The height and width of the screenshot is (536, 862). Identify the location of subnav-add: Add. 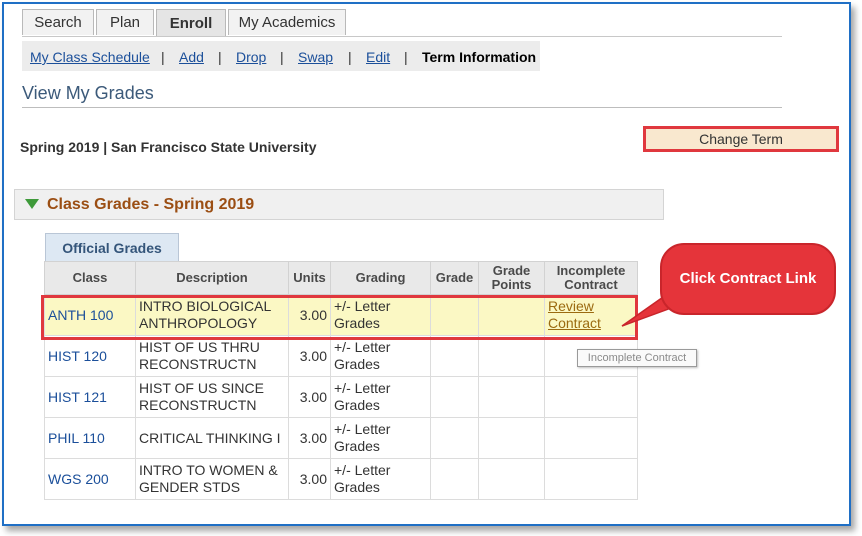
(191, 57).